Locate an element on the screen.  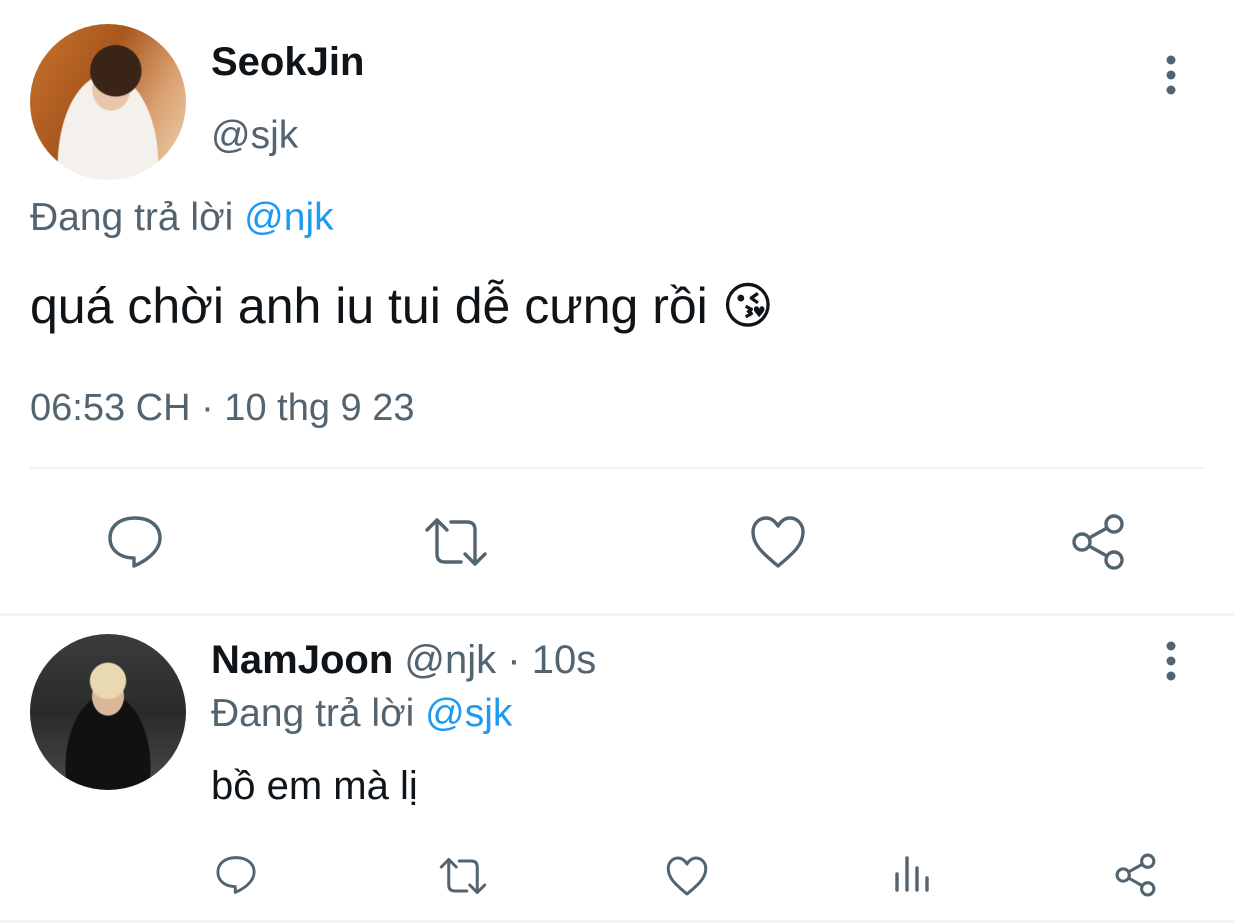
tweet-text: quá chời anh iu tui dễ cưng rồi 😘 is located at coordinates (402, 306).